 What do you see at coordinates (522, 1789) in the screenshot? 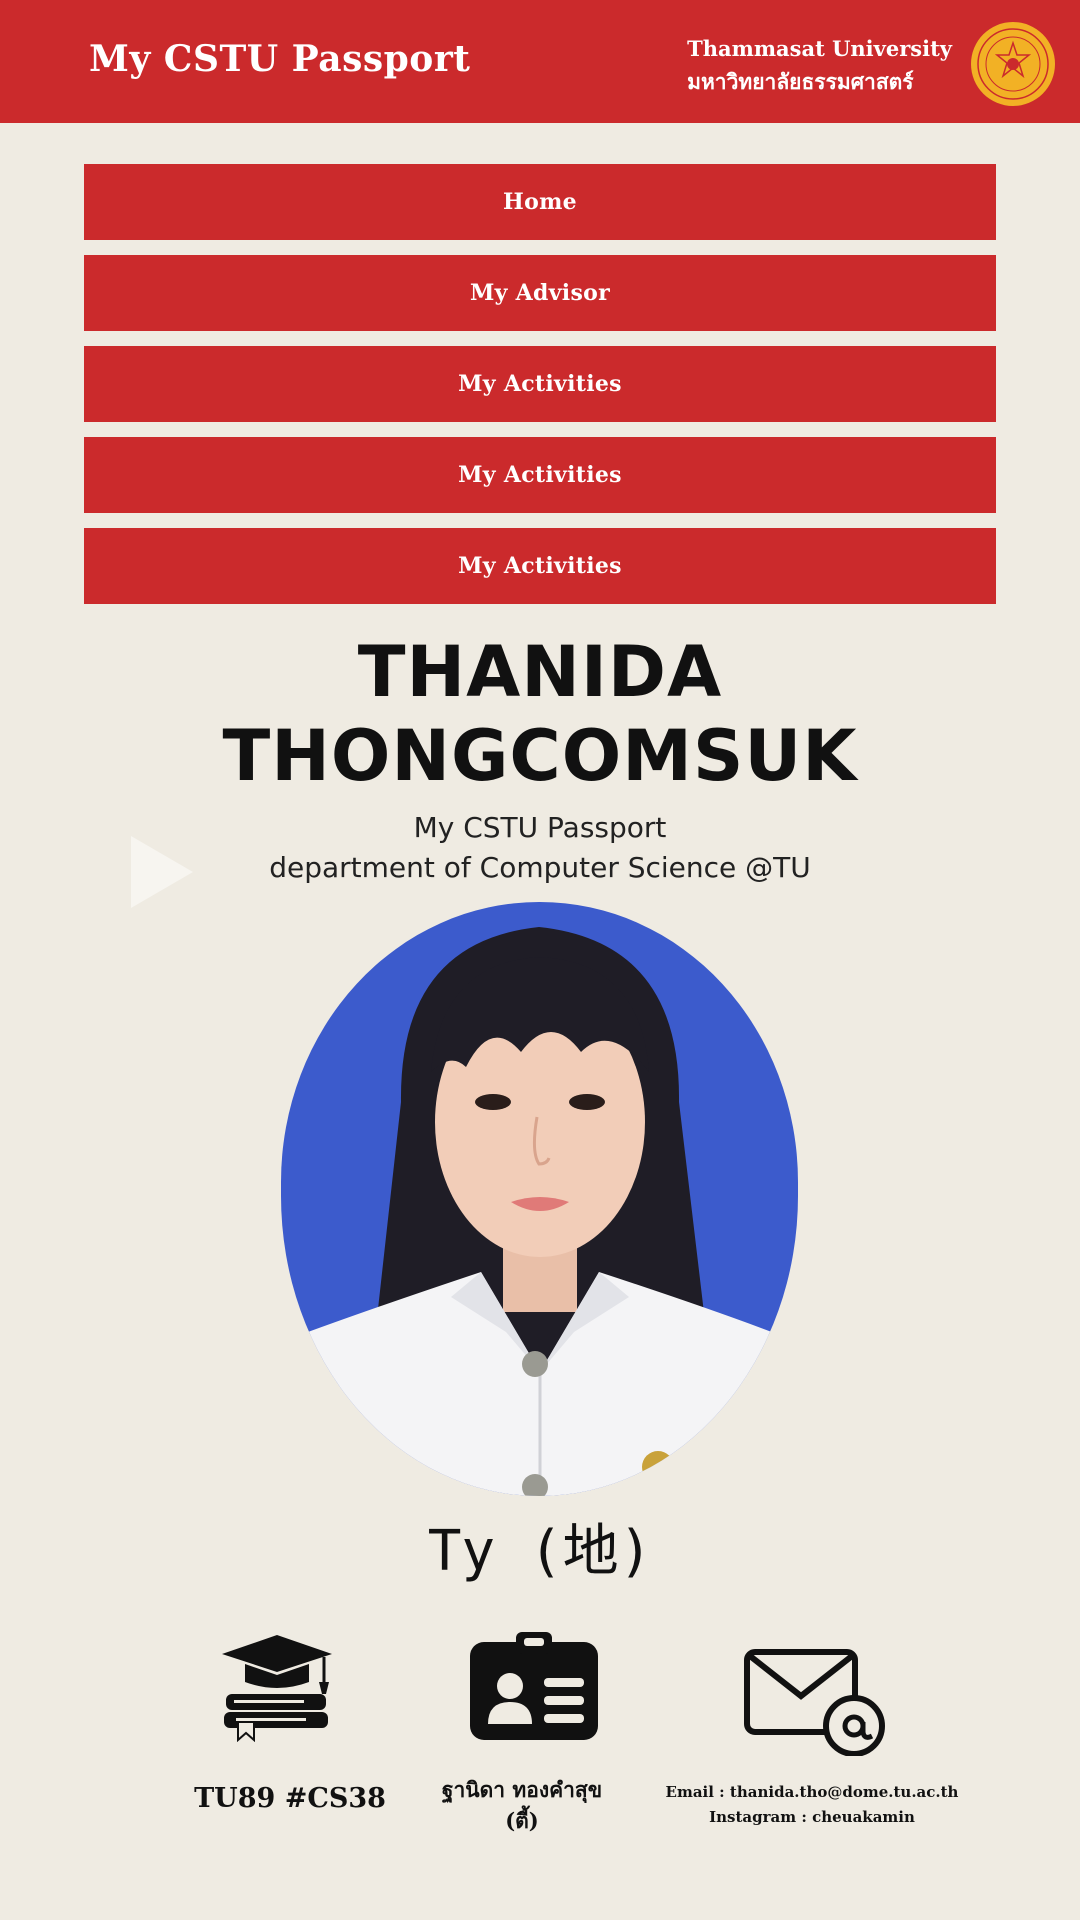
I see `thai-name-line-1: ฐานิดา ทองคำสุข` at bounding box center [522, 1789].